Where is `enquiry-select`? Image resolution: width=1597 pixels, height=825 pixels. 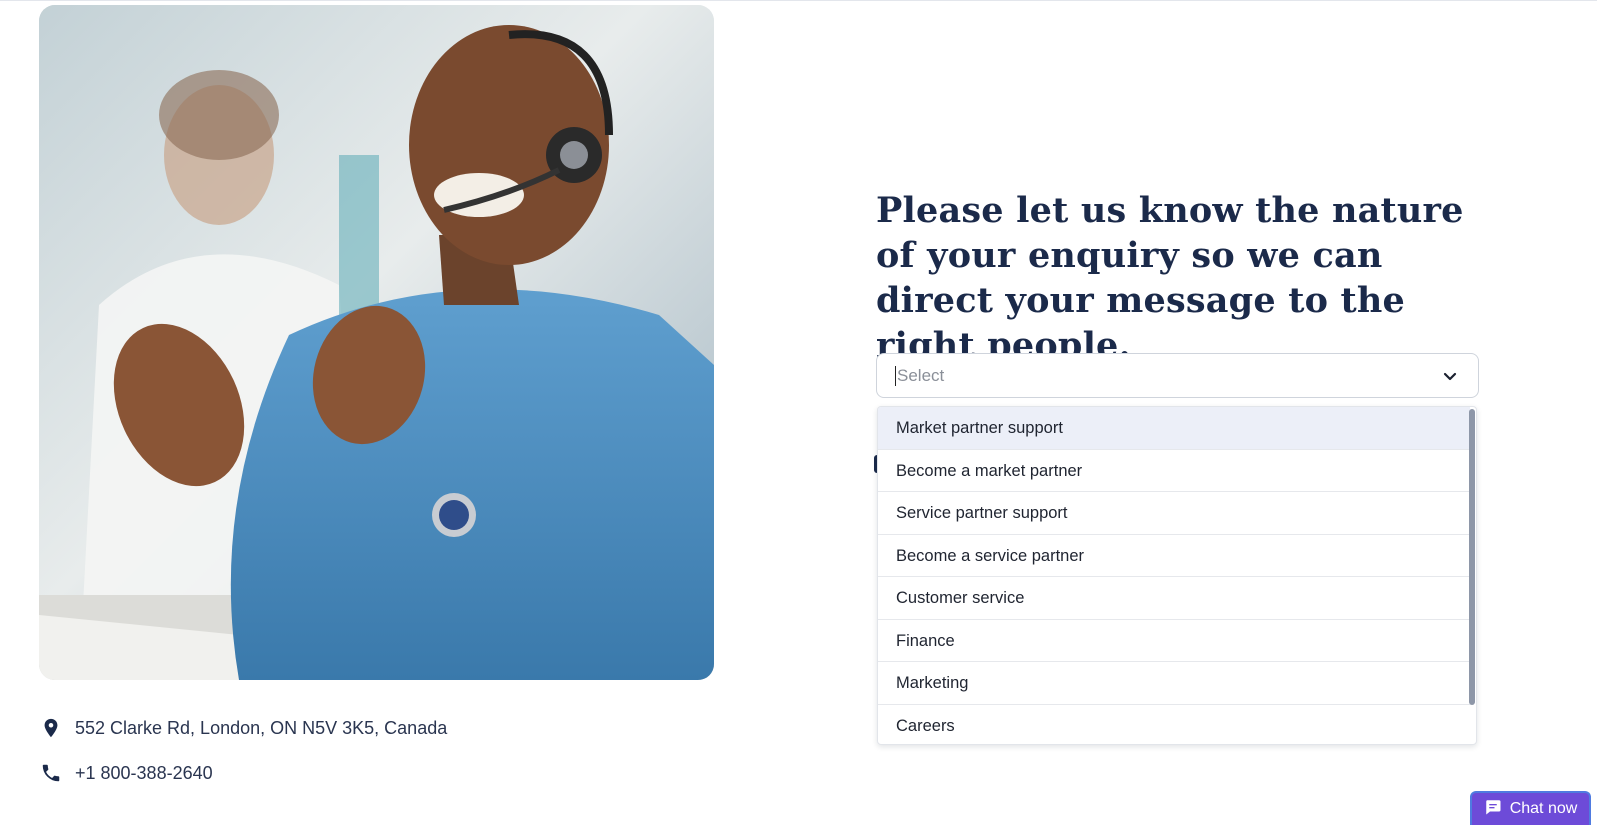 enquiry-select is located at coordinates (1177, 375).